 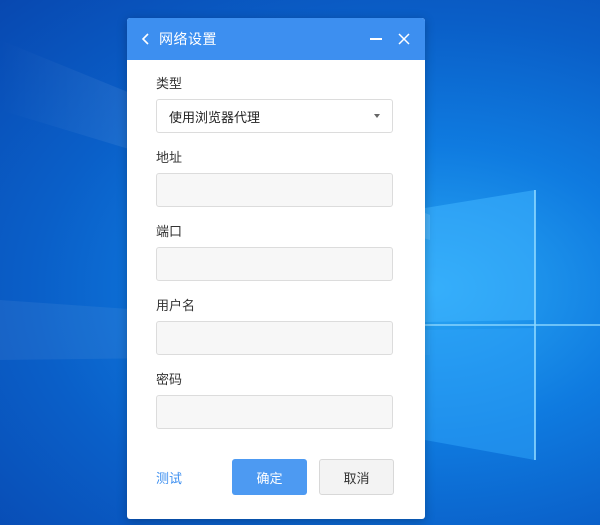 I want to click on password-label: 密码, so click(x=169, y=380).